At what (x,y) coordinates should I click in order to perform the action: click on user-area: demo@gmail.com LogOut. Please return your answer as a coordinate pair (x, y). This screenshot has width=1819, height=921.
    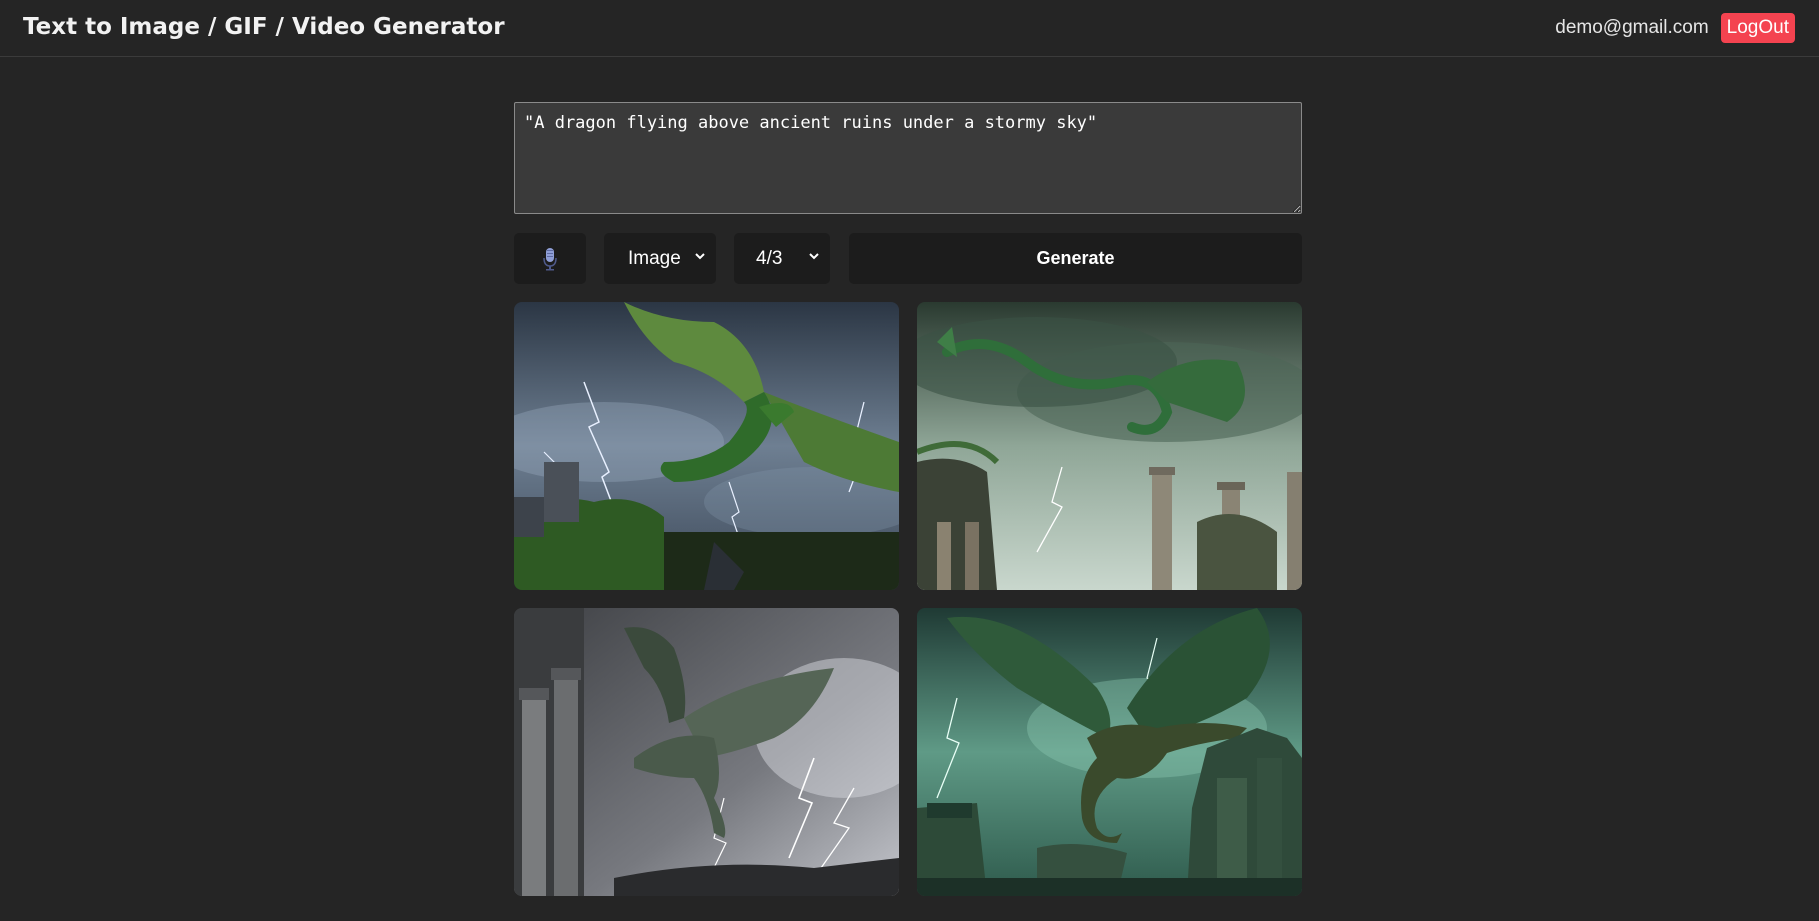
    Looking at the image, I should click on (1675, 28).